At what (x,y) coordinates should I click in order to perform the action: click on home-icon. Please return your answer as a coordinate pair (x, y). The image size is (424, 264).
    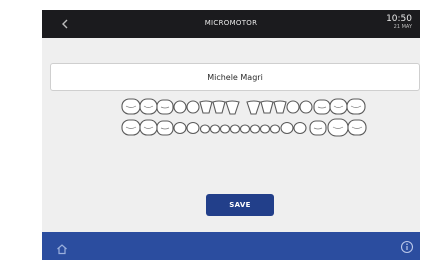
    Looking at the image, I should click on (62, 249).